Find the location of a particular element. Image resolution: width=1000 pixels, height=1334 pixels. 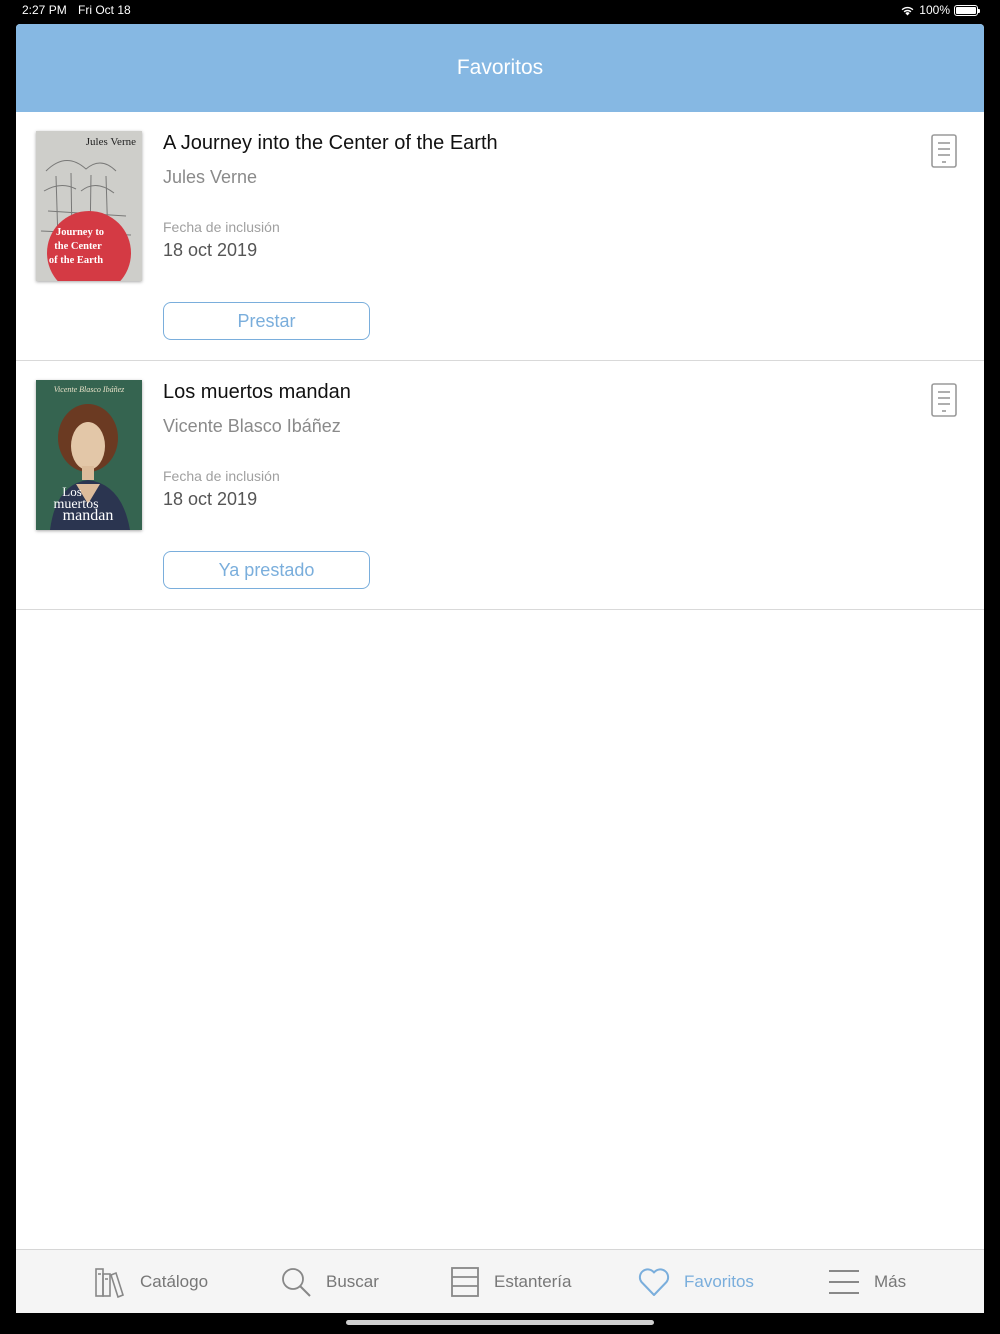

tab-label: Favoritos is located at coordinates (719, 1281).